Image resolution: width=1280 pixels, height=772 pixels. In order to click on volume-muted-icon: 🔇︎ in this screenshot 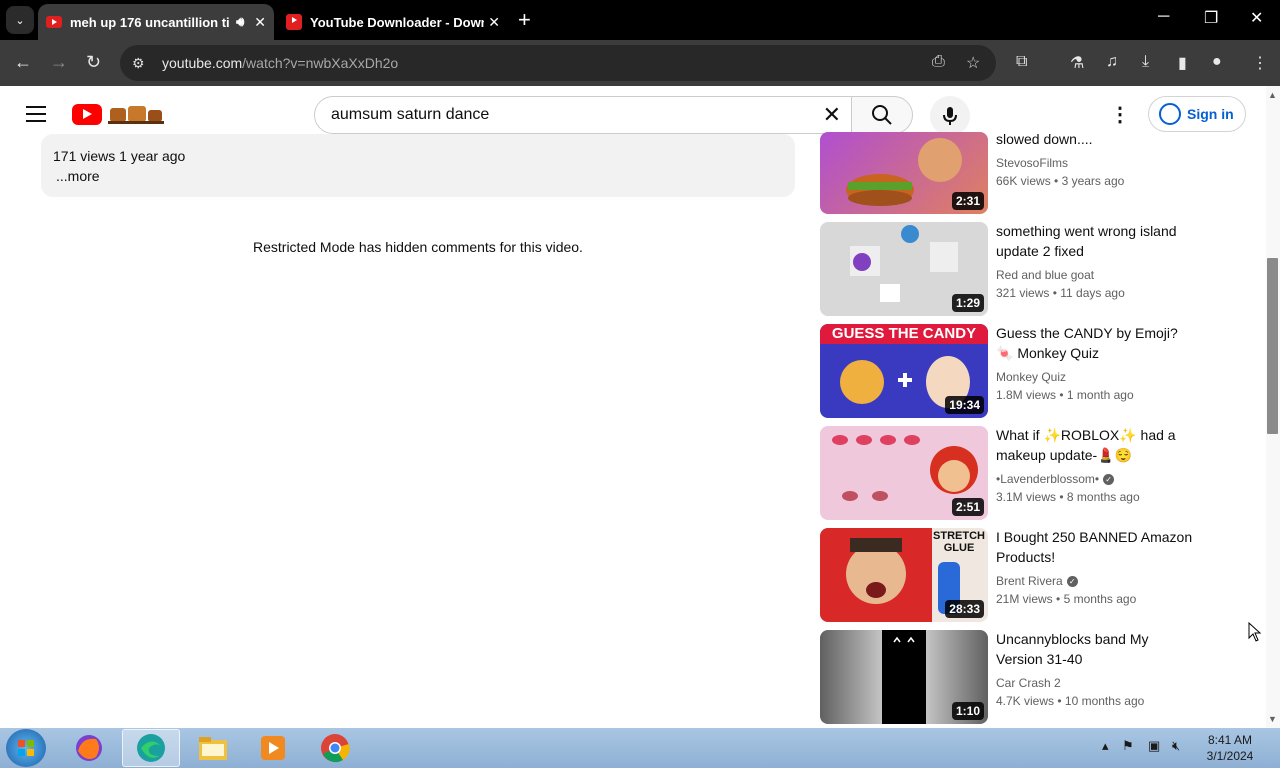, I will do `click(1176, 746)`.